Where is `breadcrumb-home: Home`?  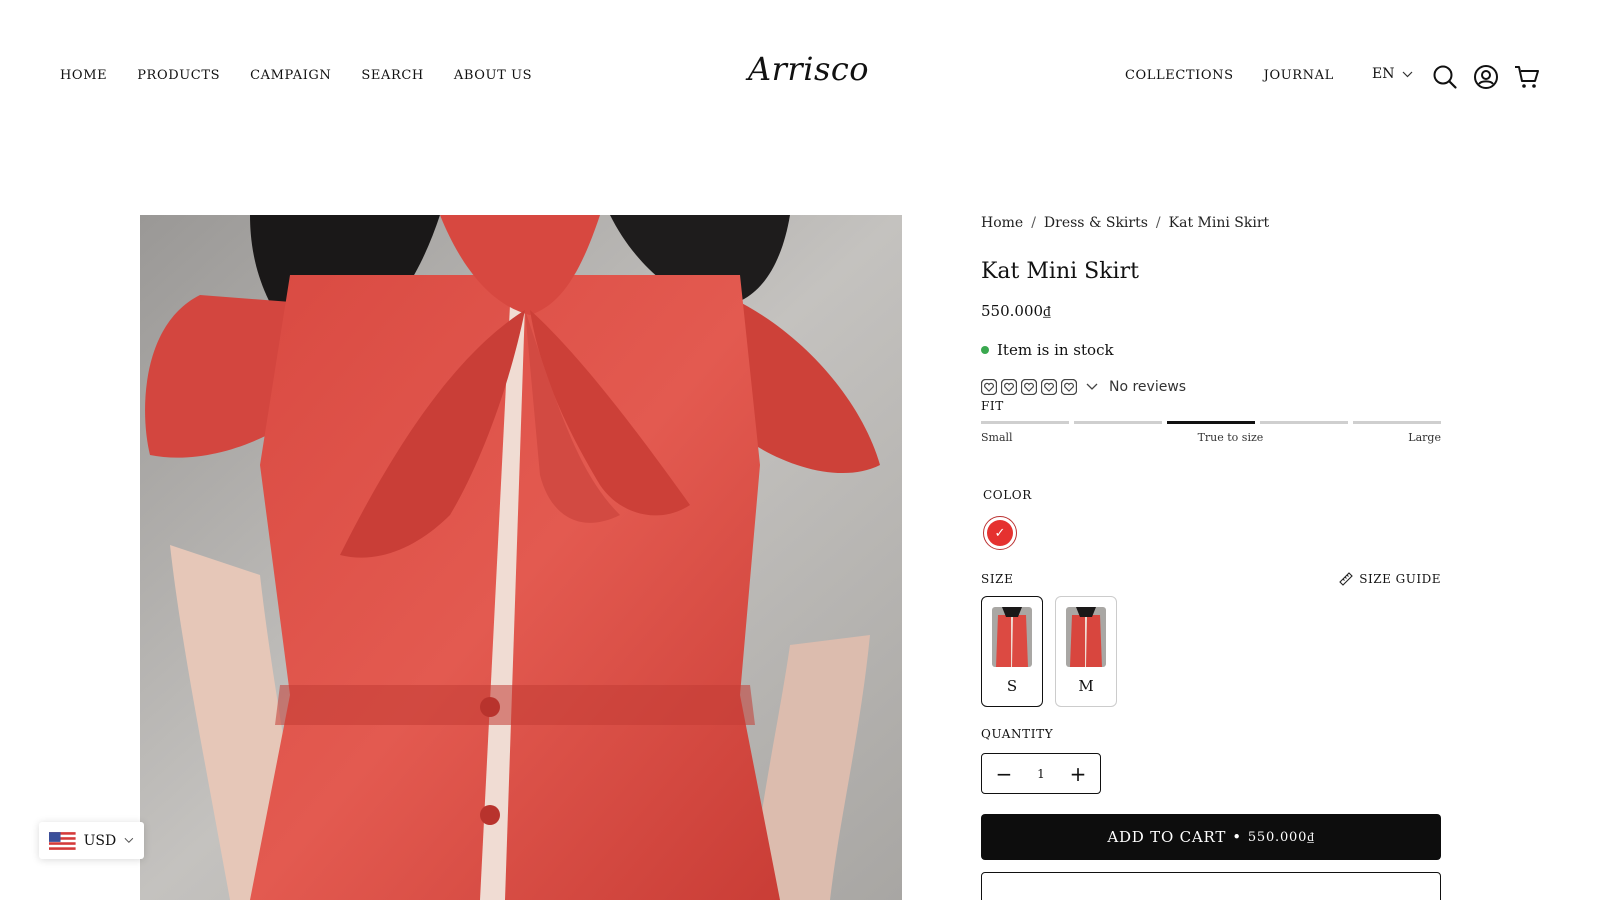
breadcrumb-home: Home is located at coordinates (1002, 223).